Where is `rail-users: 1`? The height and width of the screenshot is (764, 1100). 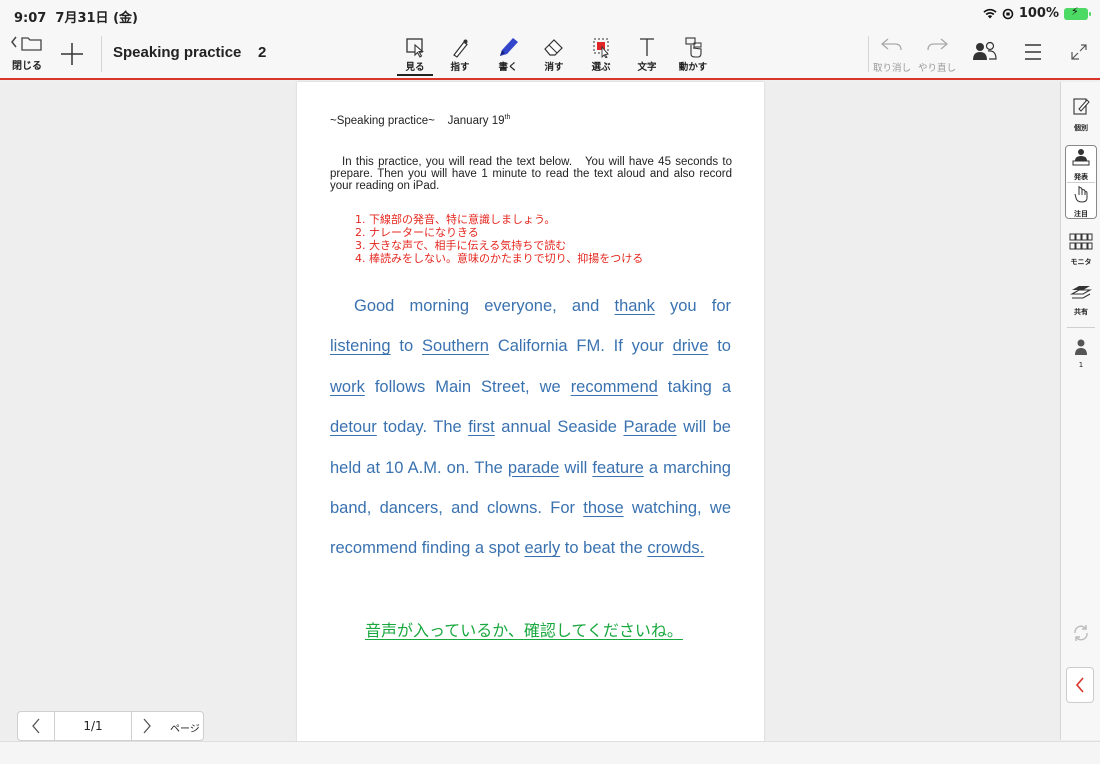
rail-users: 1 is located at coordinates (1081, 353).